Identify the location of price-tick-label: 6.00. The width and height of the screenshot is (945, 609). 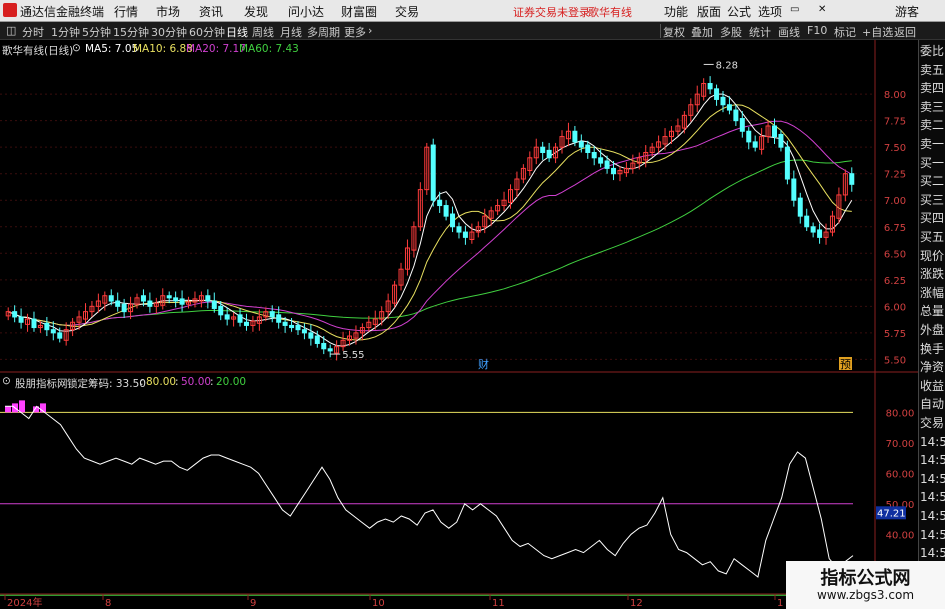
(895, 307).